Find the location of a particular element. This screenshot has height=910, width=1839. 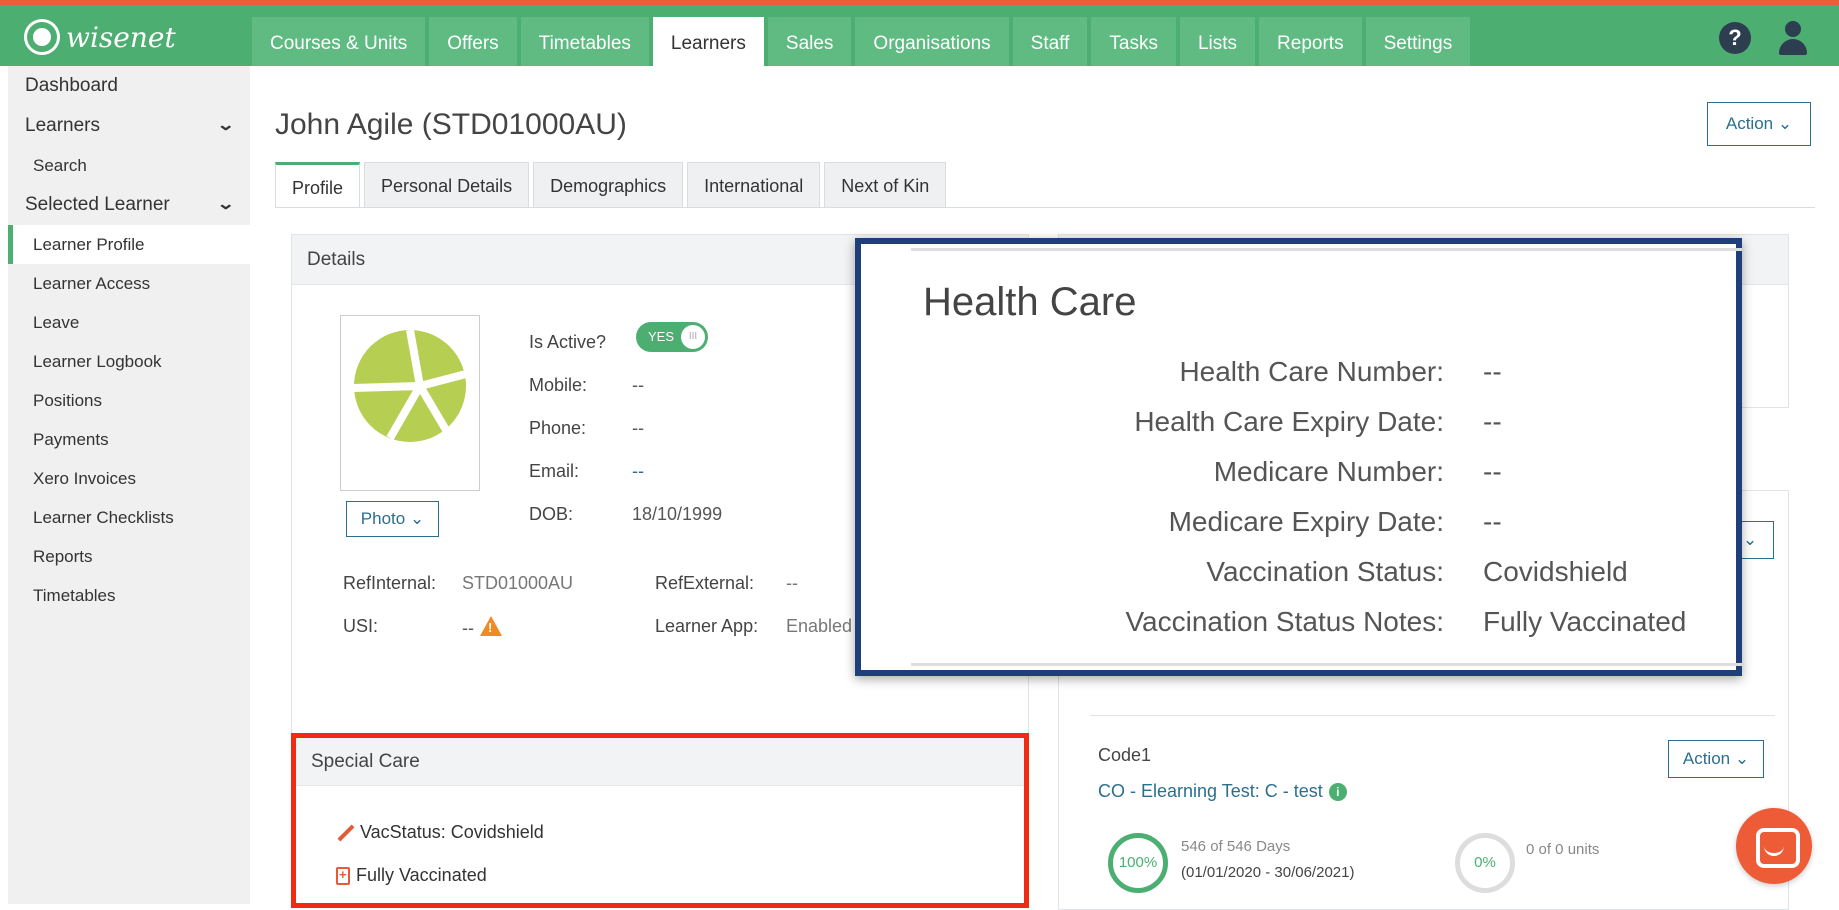

nav-tab-tasks: Tasks is located at coordinates (1133, 44).